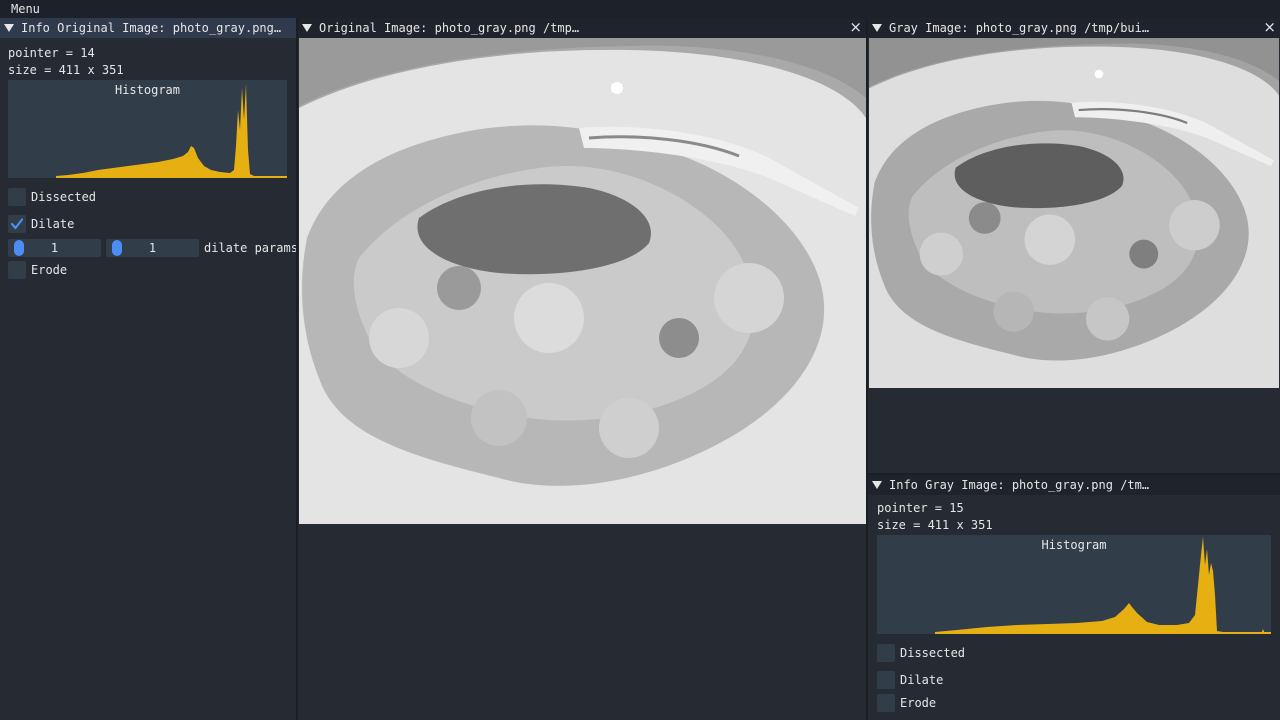 This screenshot has height=720, width=1280. Describe the element at coordinates (51, 53) in the screenshot. I see `pointer-readout: pointer = 14` at that location.